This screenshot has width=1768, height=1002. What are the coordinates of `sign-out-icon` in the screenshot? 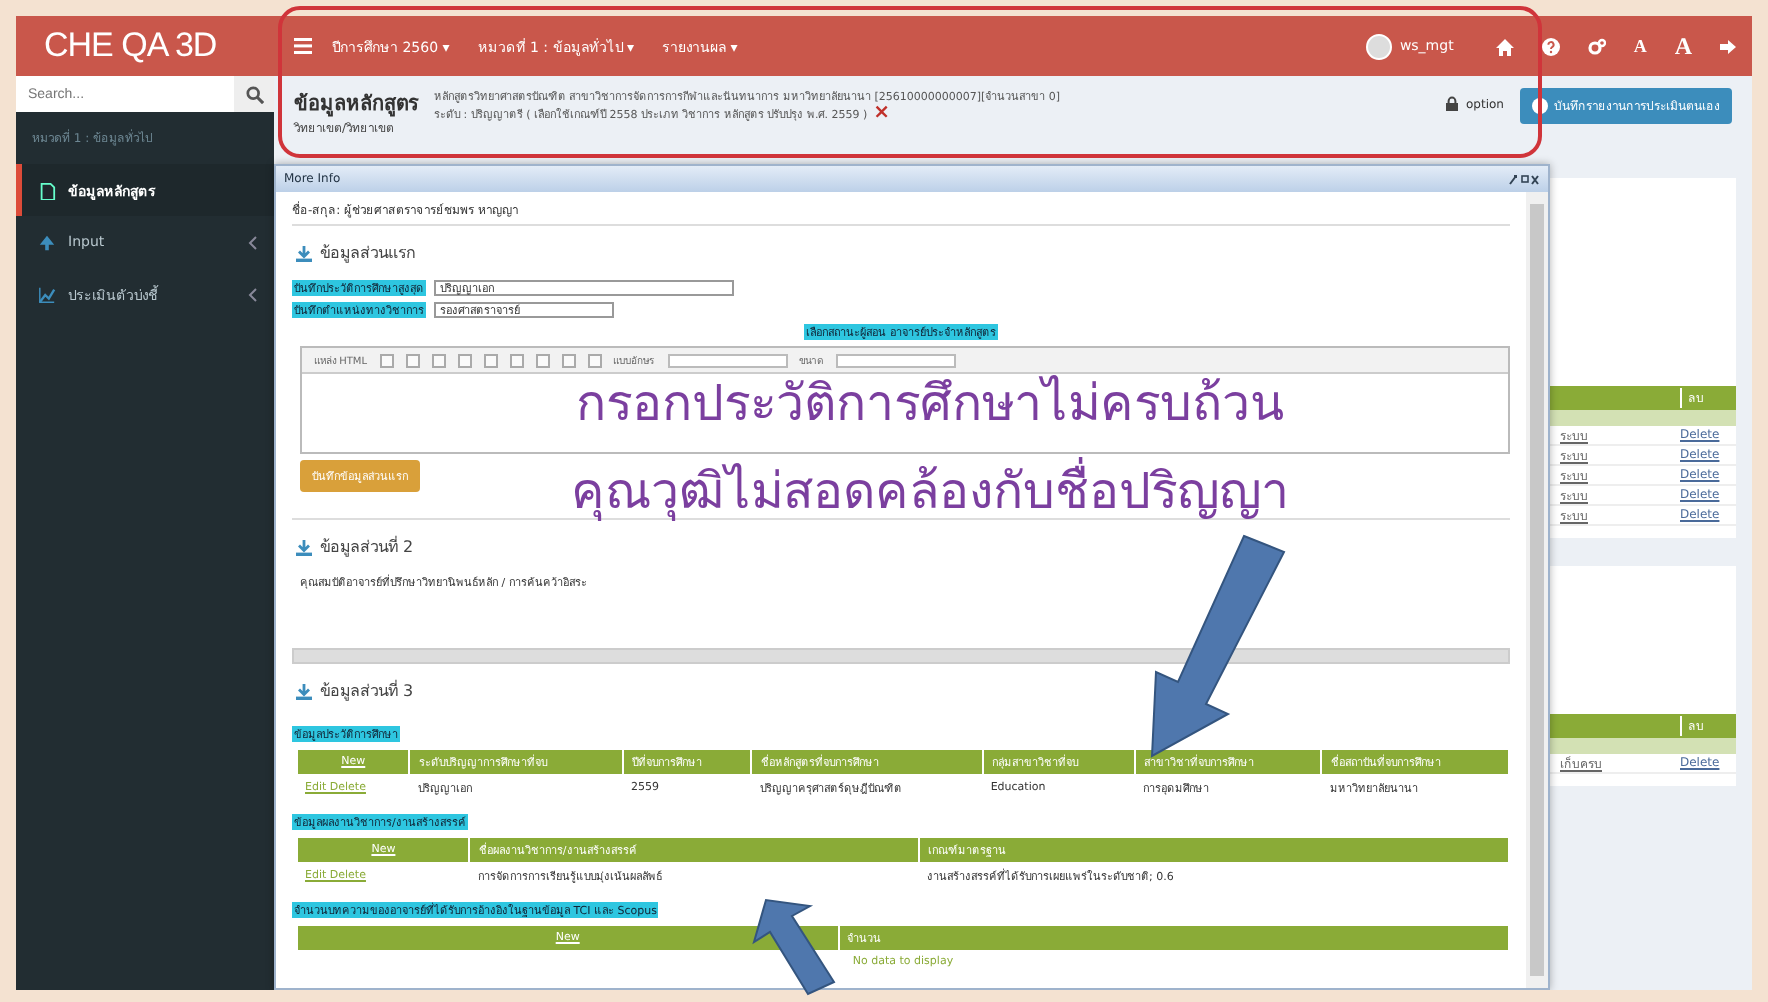 It's located at (1729, 46).